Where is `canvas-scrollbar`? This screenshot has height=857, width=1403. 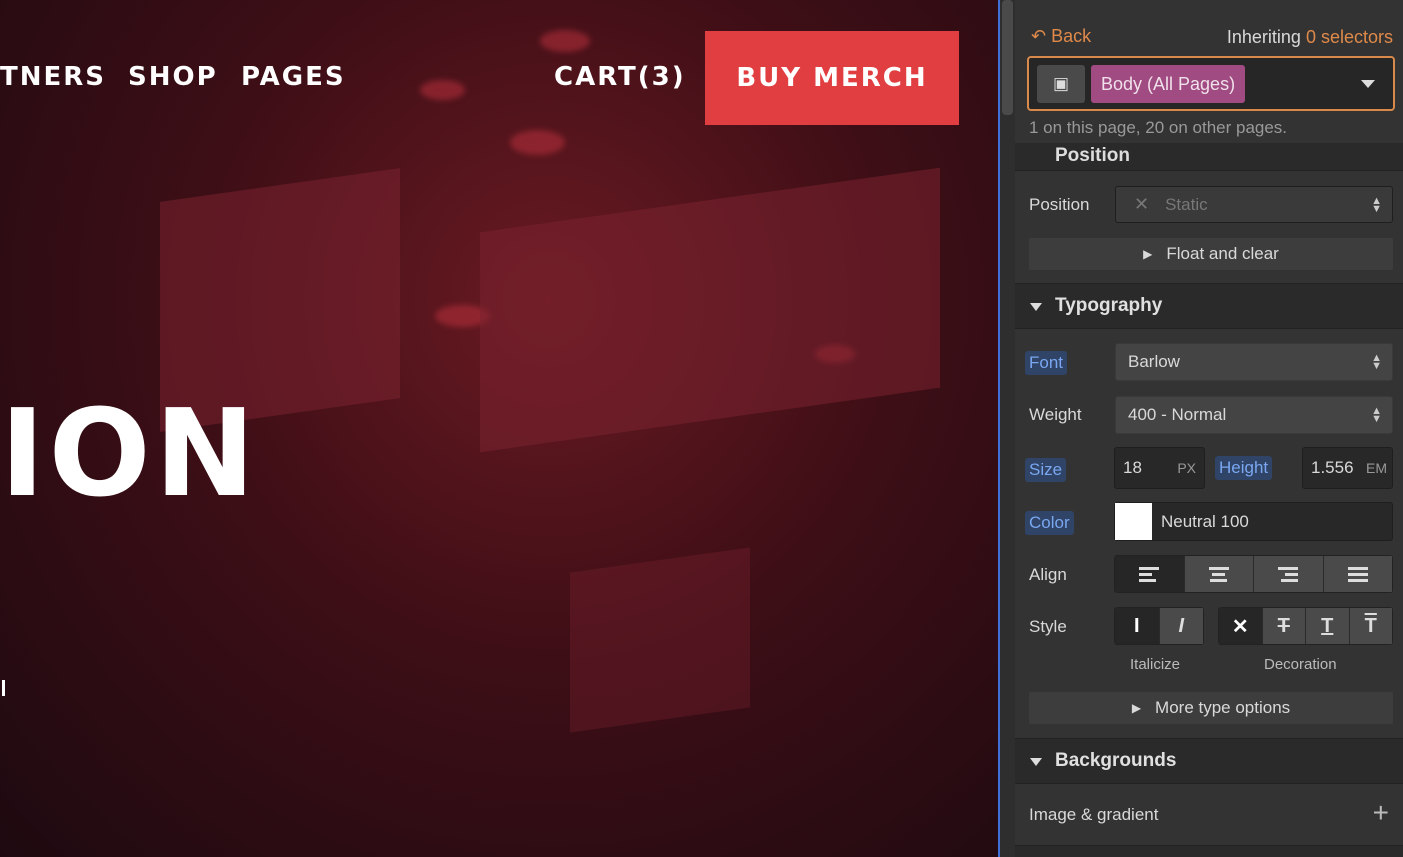
canvas-scrollbar is located at coordinates (1007, 428).